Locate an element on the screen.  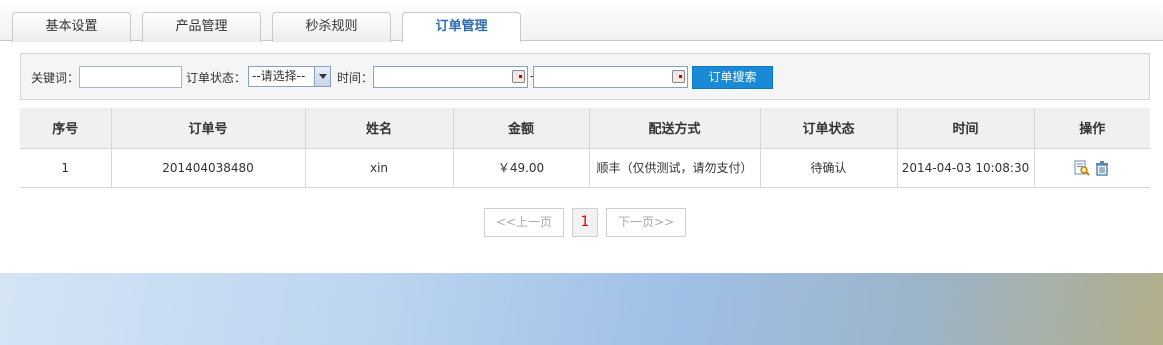
view-detail-icon is located at coordinates (1082, 168).